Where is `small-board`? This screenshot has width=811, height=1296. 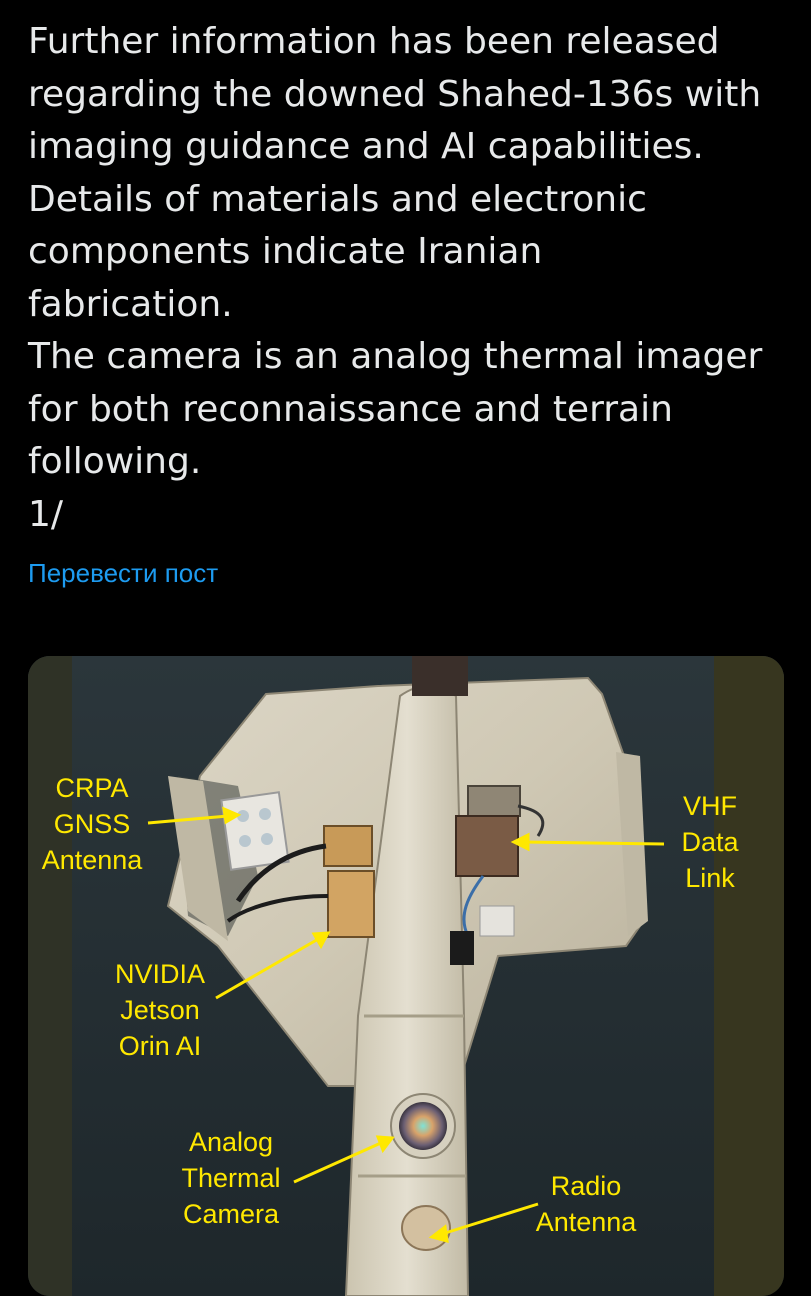
small-board is located at coordinates (497, 921).